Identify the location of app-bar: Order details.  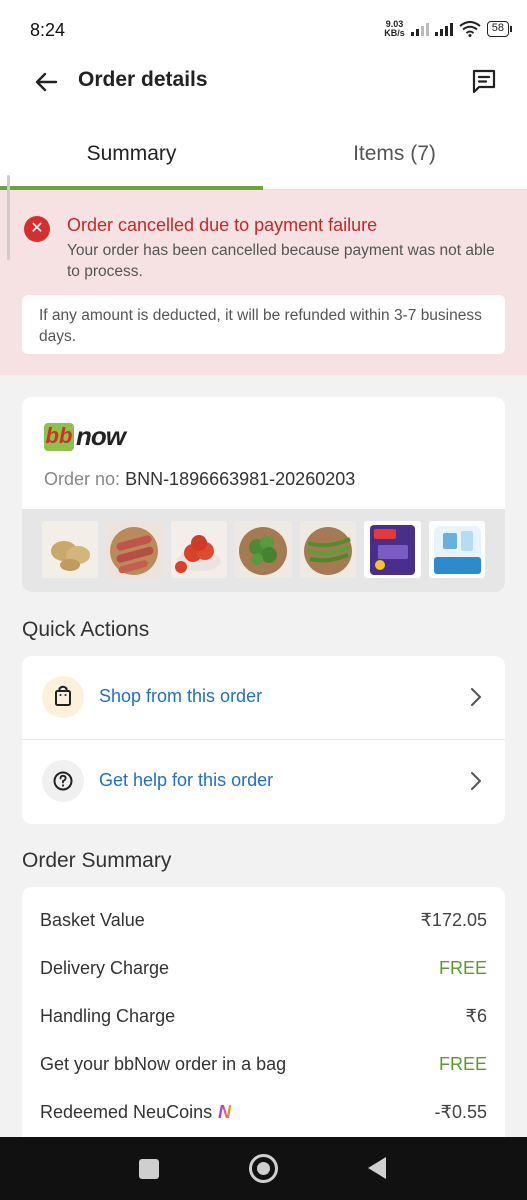
(263, 95).